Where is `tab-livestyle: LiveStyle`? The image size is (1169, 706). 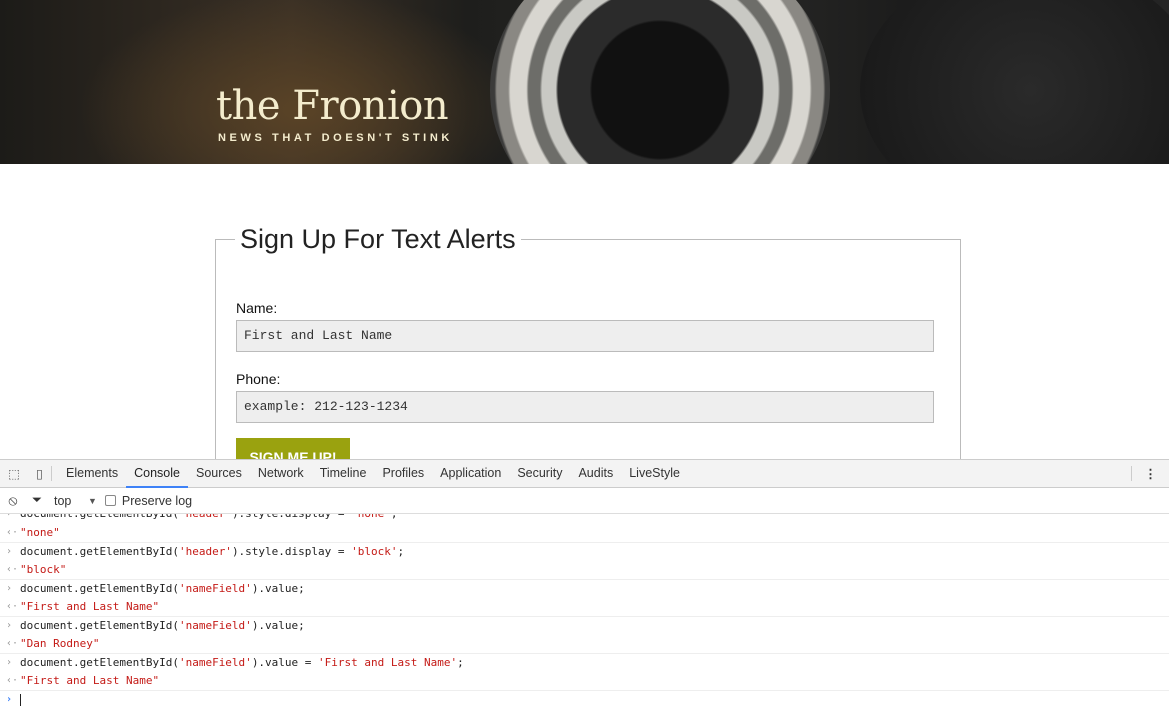 tab-livestyle: LiveStyle is located at coordinates (654, 474).